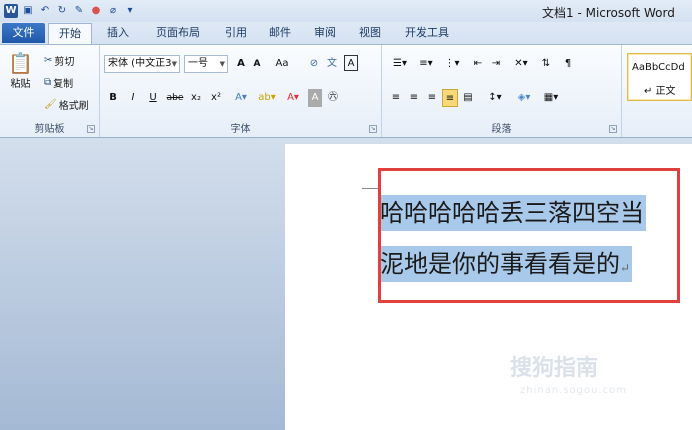  What do you see at coordinates (450, 98) in the screenshot?
I see `justify-icon: ≡` at bounding box center [450, 98].